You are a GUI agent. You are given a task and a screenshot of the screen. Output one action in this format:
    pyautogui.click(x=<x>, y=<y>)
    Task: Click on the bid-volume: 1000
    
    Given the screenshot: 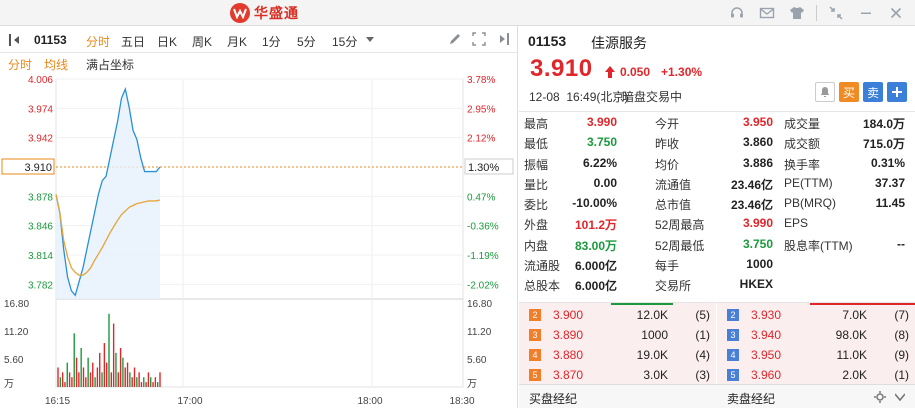 What is the action you would take?
    pyautogui.click(x=654, y=335)
    